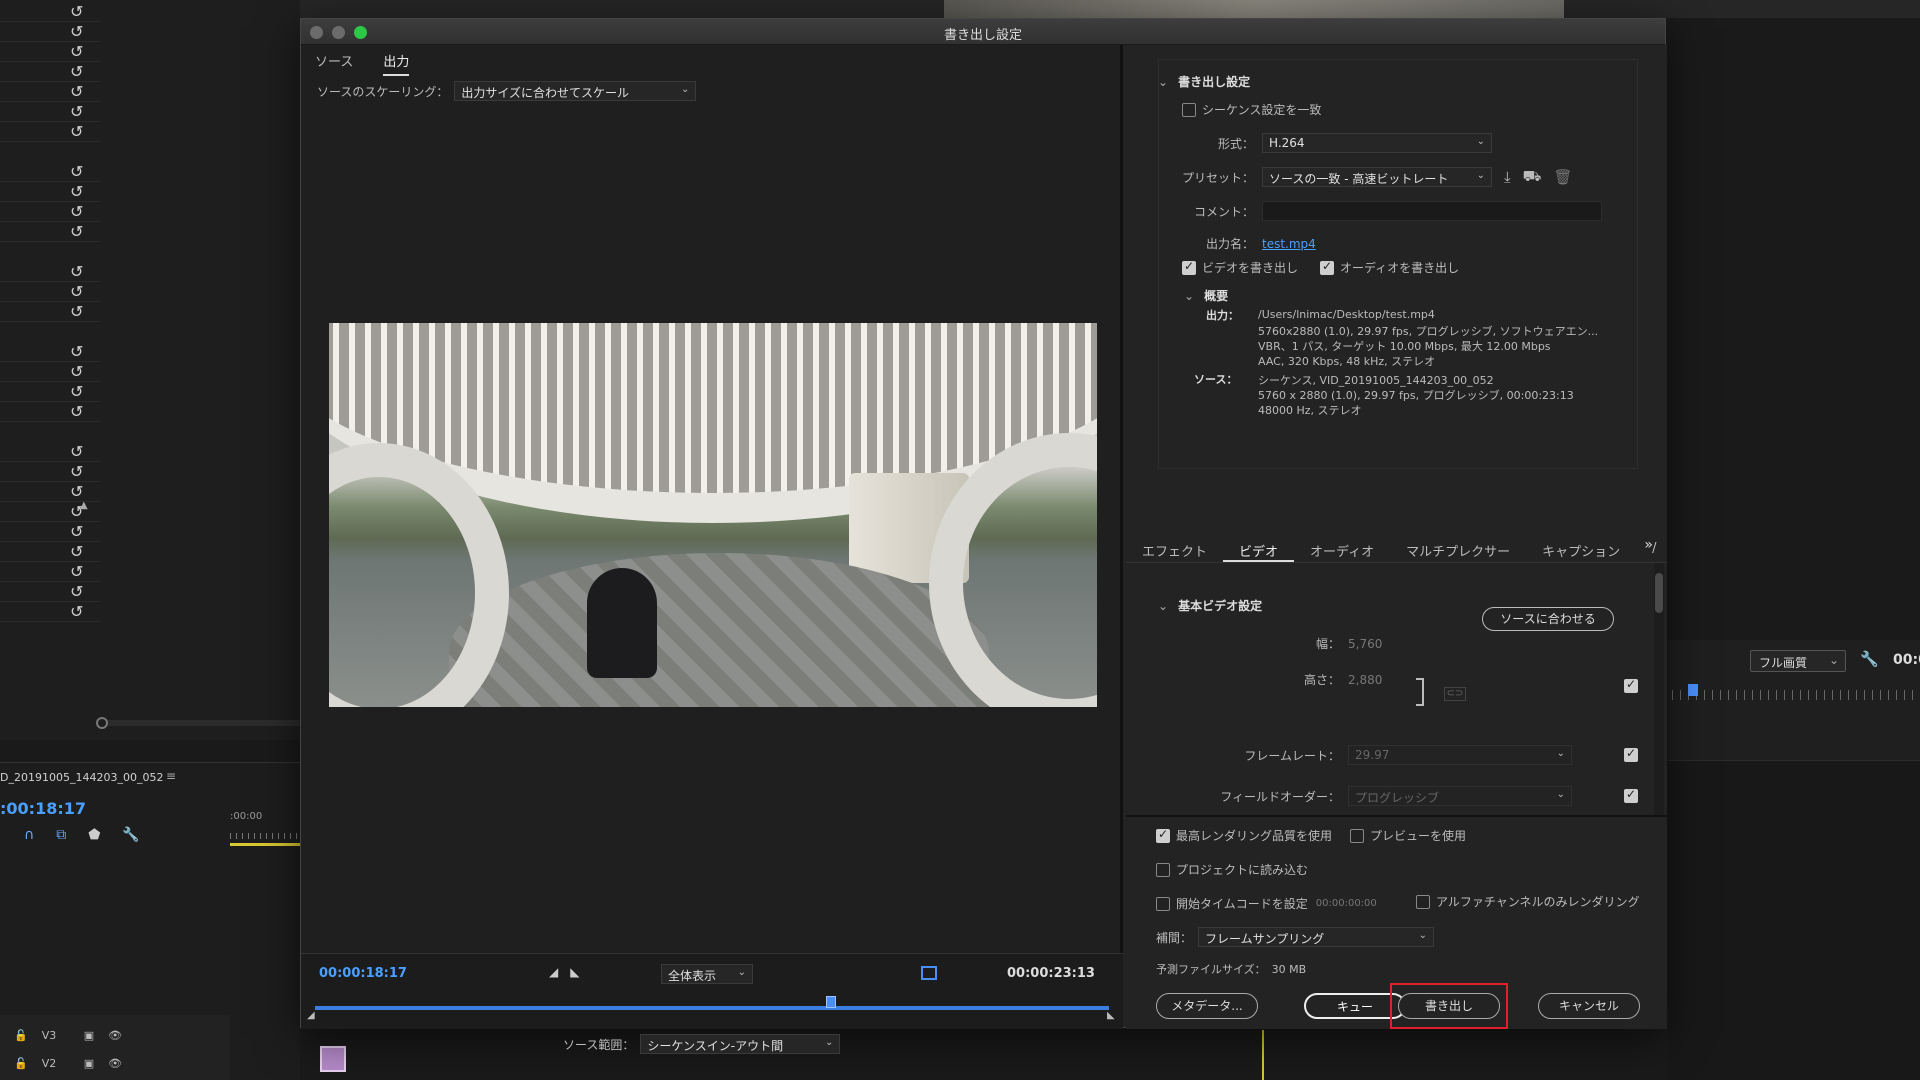  What do you see at coordinates (363, 973) in the screenshot?
I see `current-timecode: 00:00:18:17` at bounding box center [363, 973].